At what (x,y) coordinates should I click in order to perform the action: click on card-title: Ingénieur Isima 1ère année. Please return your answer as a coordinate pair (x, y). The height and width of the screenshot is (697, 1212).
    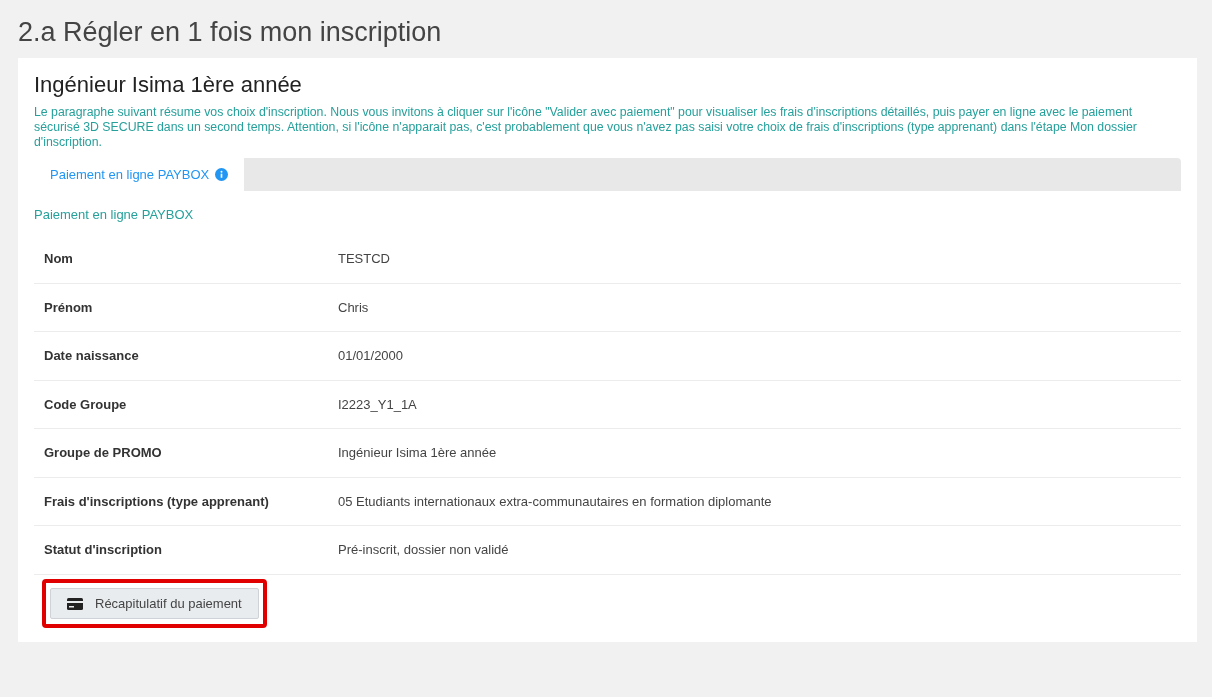
    Looking at the image, I should click on (168, 85).